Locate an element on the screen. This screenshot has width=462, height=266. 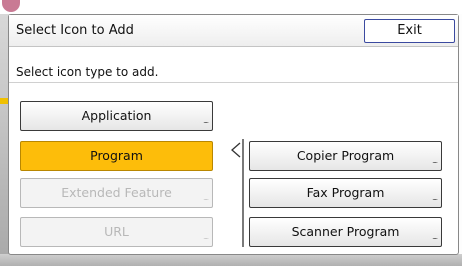
copier-program-button-label: Copier Program is located at coordinates (345, 155).